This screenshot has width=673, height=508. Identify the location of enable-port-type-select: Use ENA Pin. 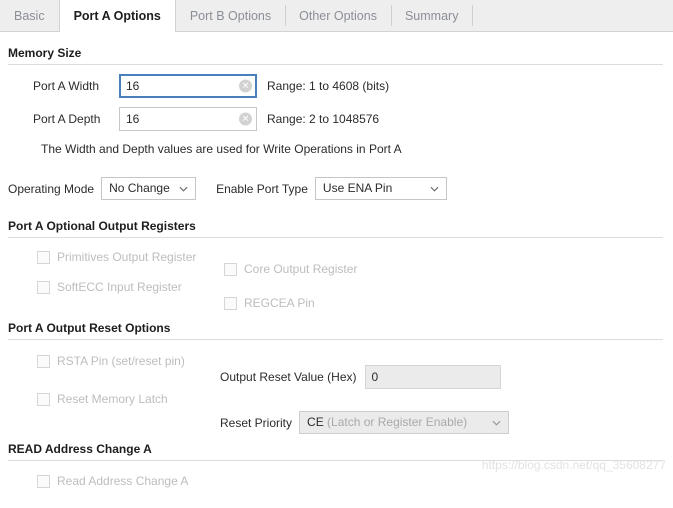
(380, 188).